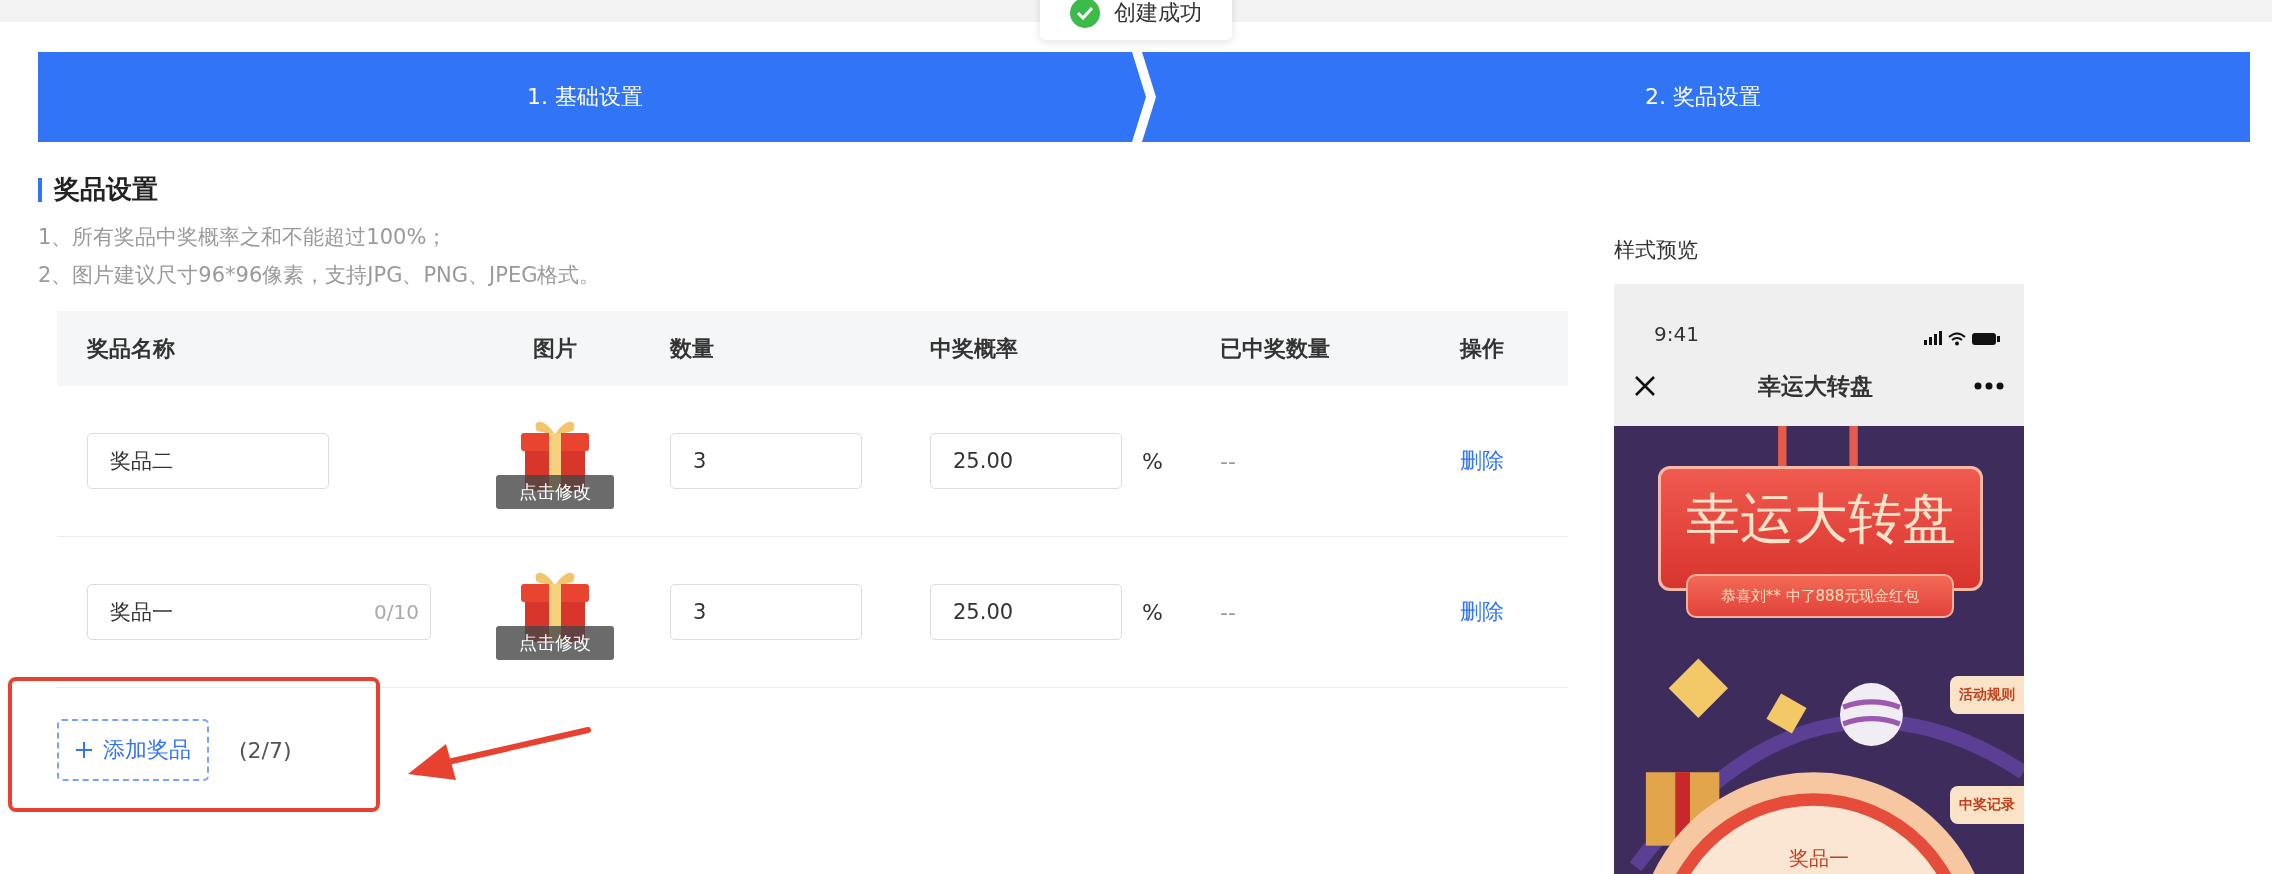 The height and width of the screenshot is (874, 2272). Describe the element at coordinates (1645, 386) in the screenshot. I see `close-icon` at that location.